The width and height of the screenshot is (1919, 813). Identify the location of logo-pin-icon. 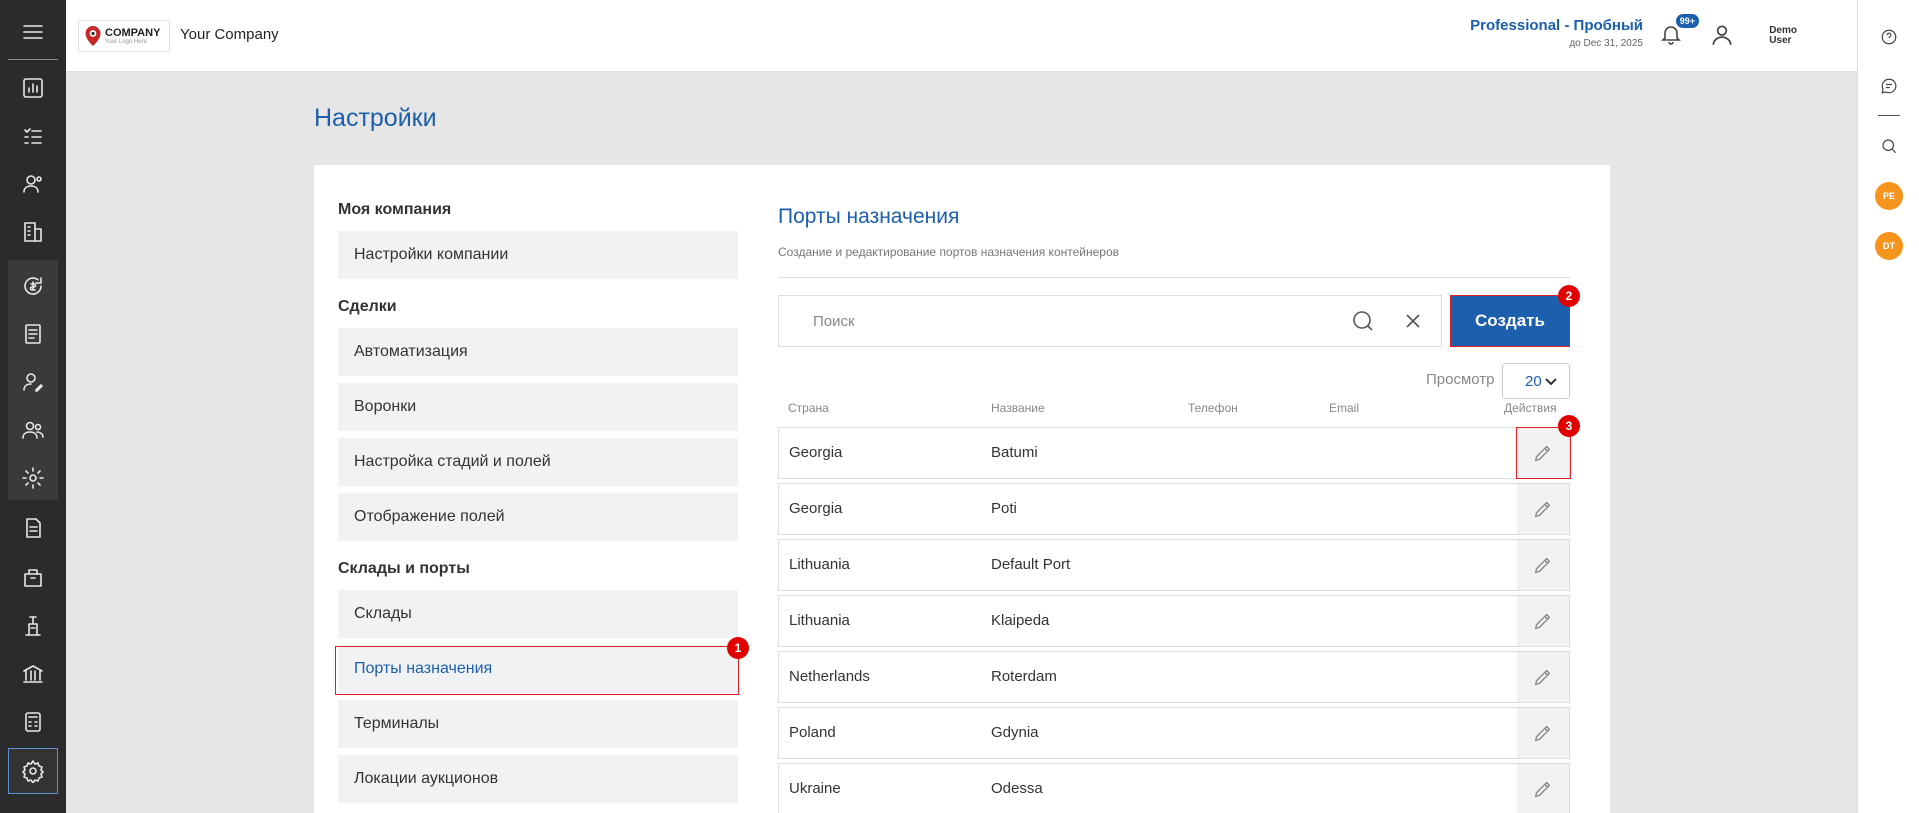
(93, 36).